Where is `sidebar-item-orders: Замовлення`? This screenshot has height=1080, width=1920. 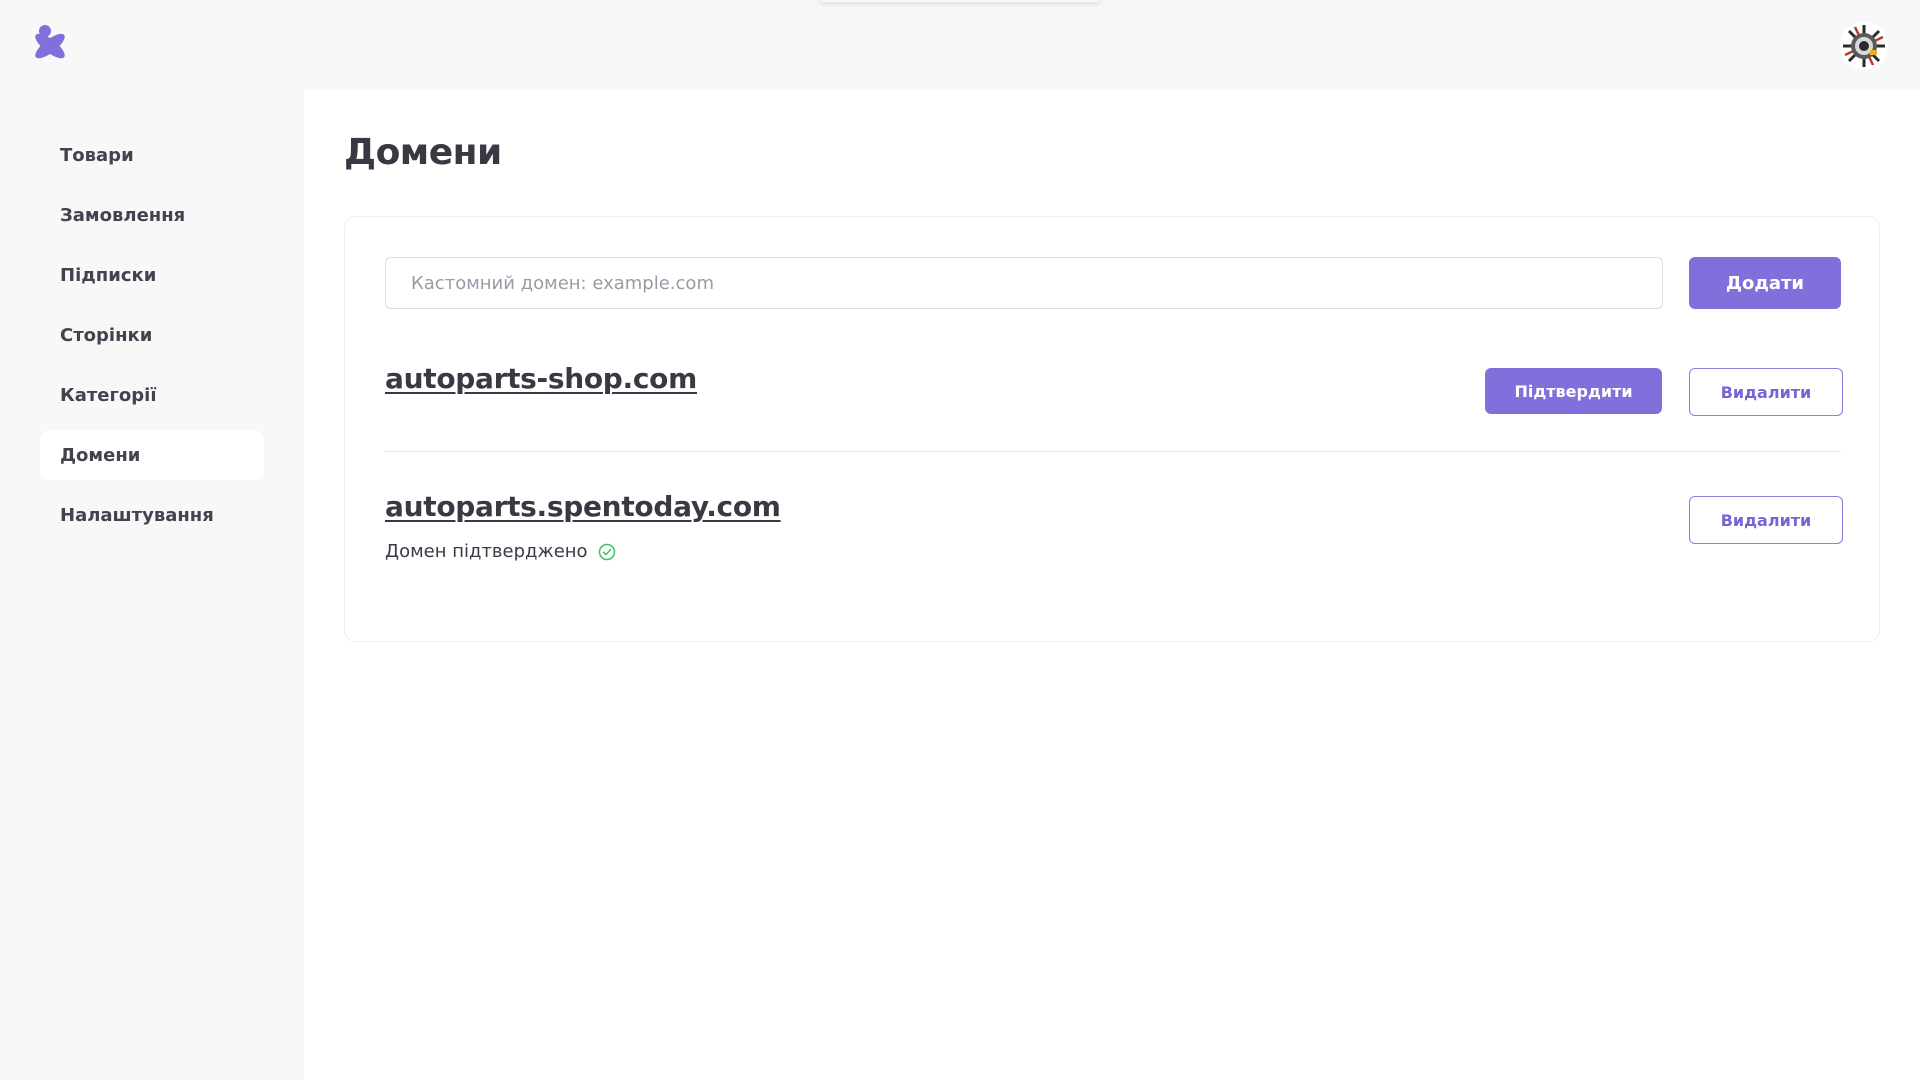
sidebar-item-orders: Замовлення is located at coordinates (152, 215).